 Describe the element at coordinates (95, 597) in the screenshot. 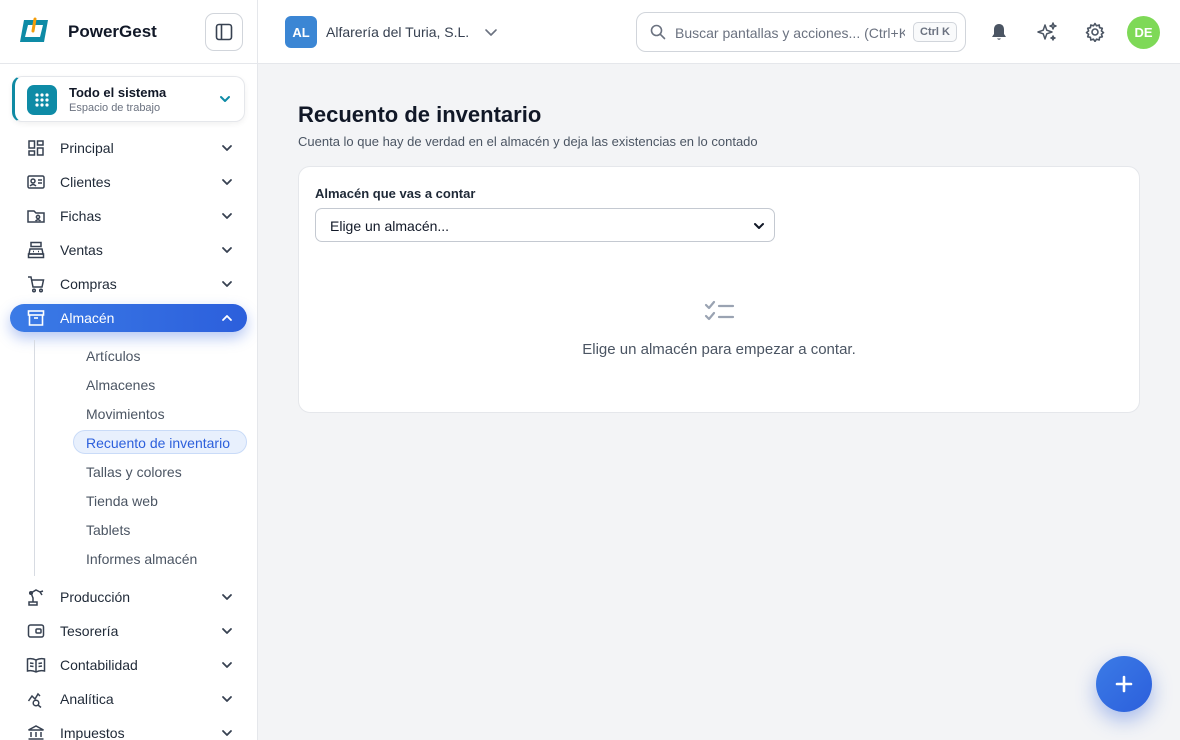

I see `sidebar-item-label: Producción` at that location.